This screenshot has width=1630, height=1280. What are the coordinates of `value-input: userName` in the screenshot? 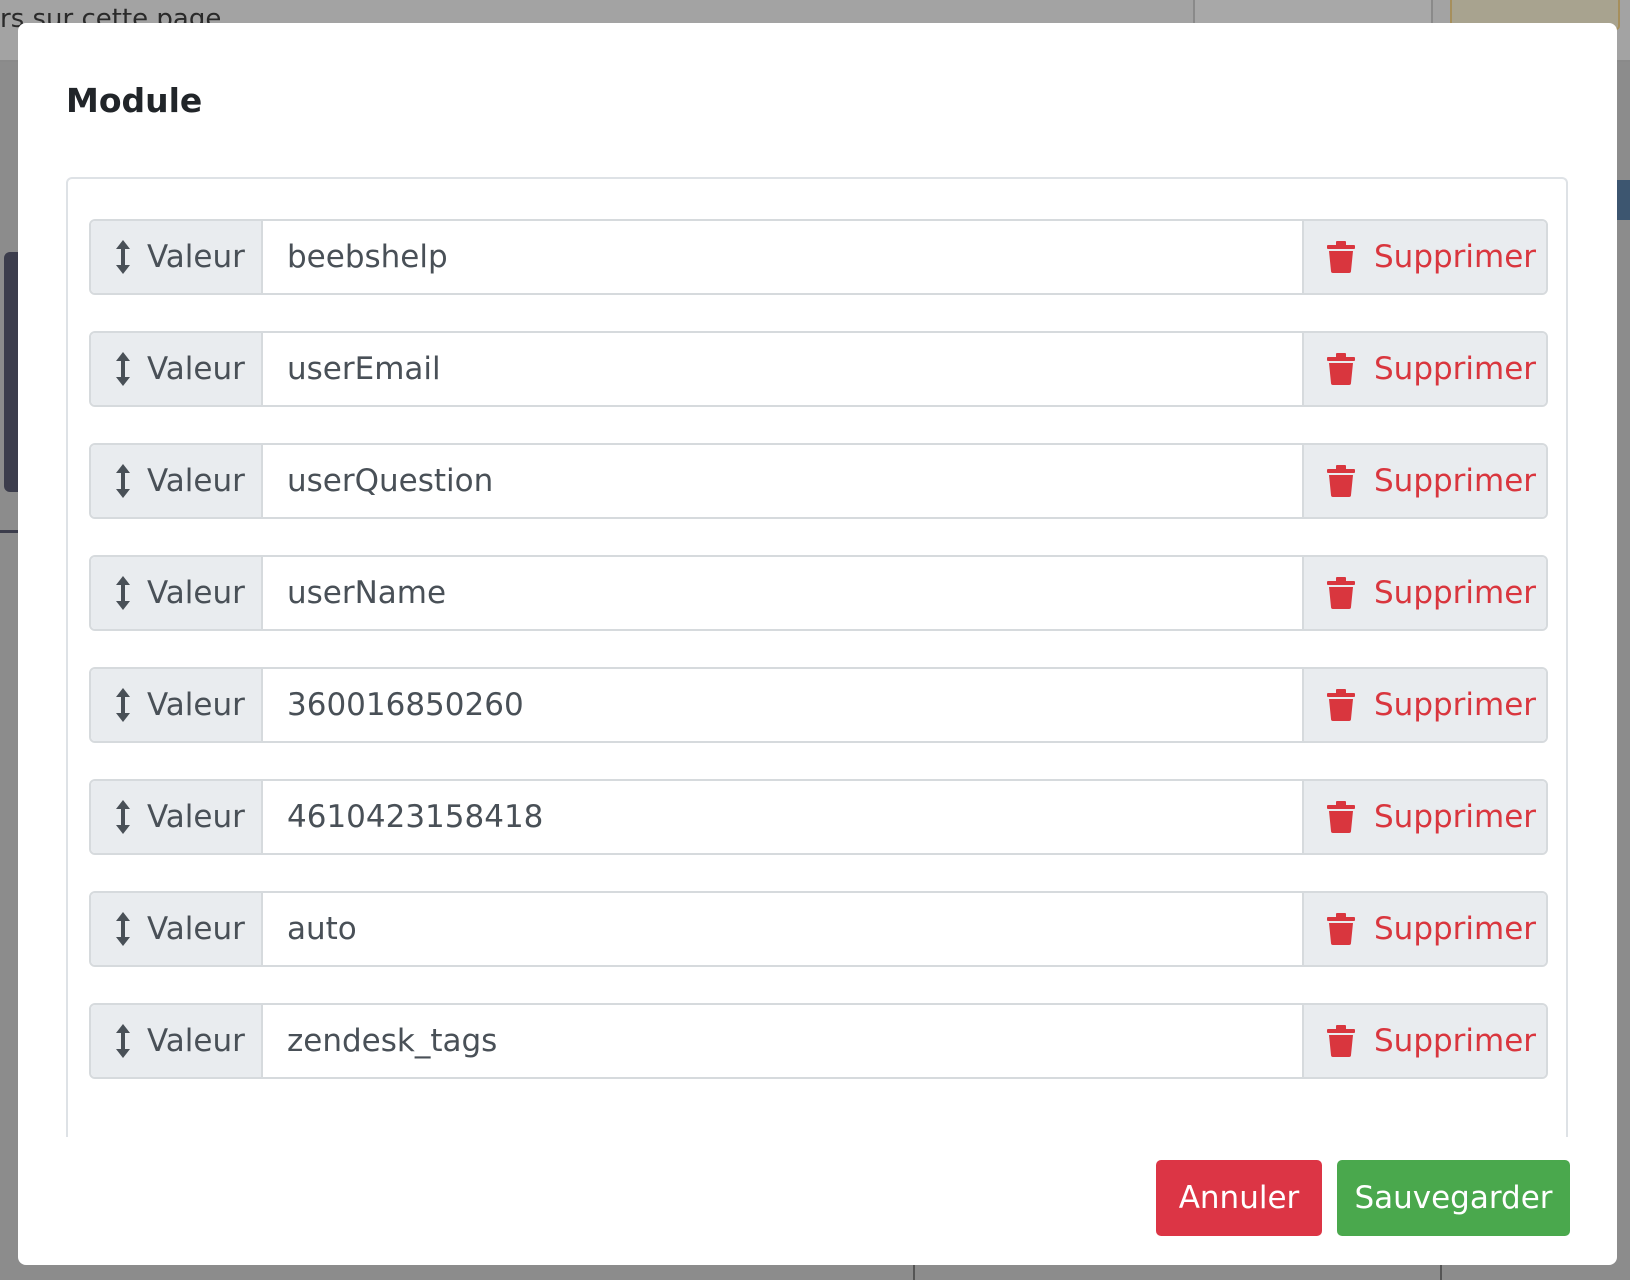 It's located at (782, 593).